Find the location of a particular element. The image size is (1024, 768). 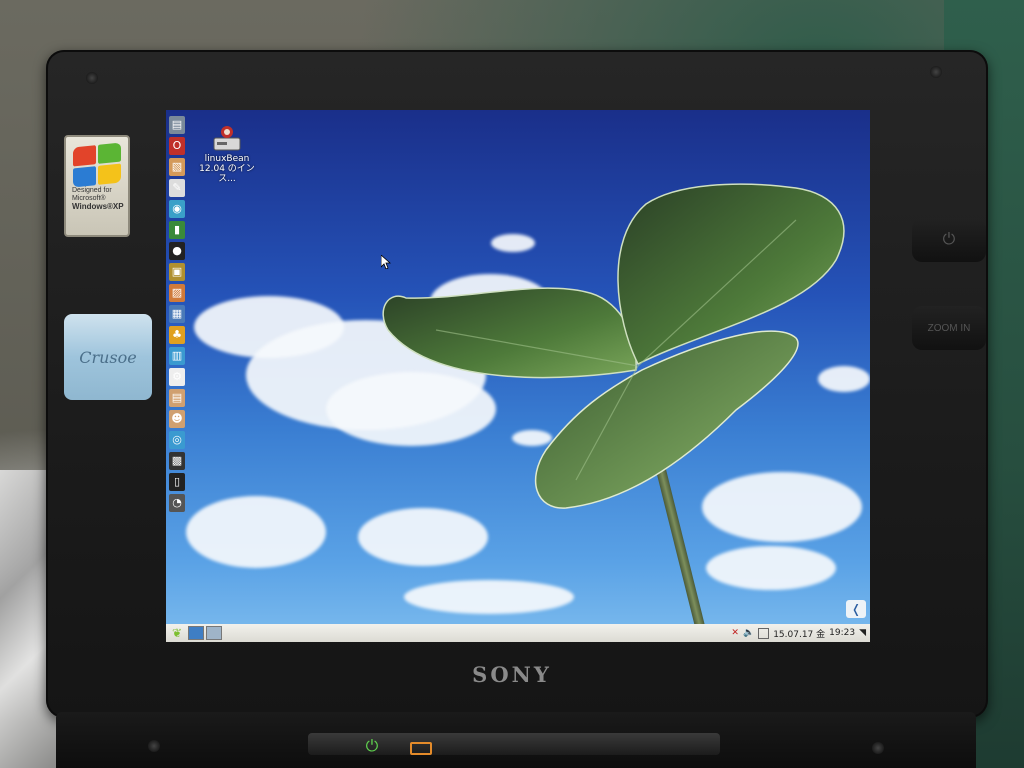

workspace-1-button is located at coordinates (196, 633).